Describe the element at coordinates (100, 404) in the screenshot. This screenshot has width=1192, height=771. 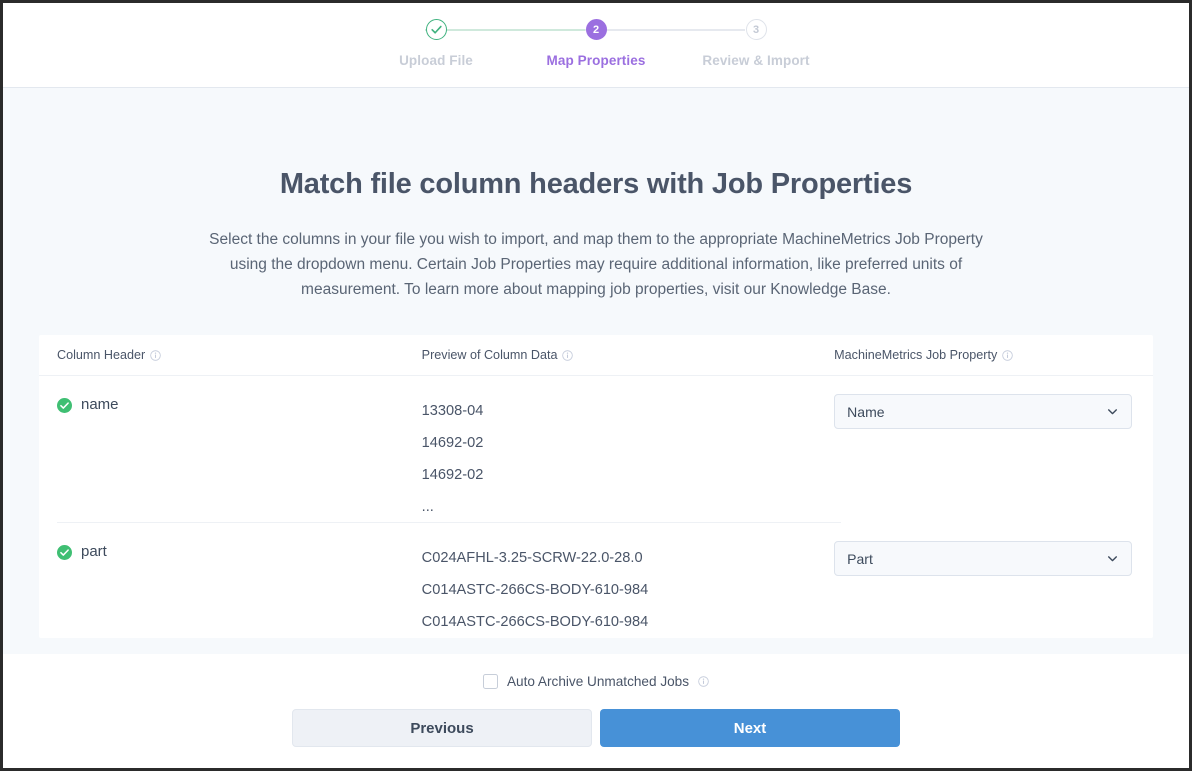
I see `row-column-name: name` at that location.